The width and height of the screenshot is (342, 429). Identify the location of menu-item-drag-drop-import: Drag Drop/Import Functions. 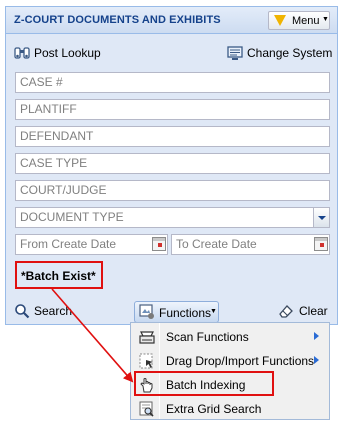
(230, 361).